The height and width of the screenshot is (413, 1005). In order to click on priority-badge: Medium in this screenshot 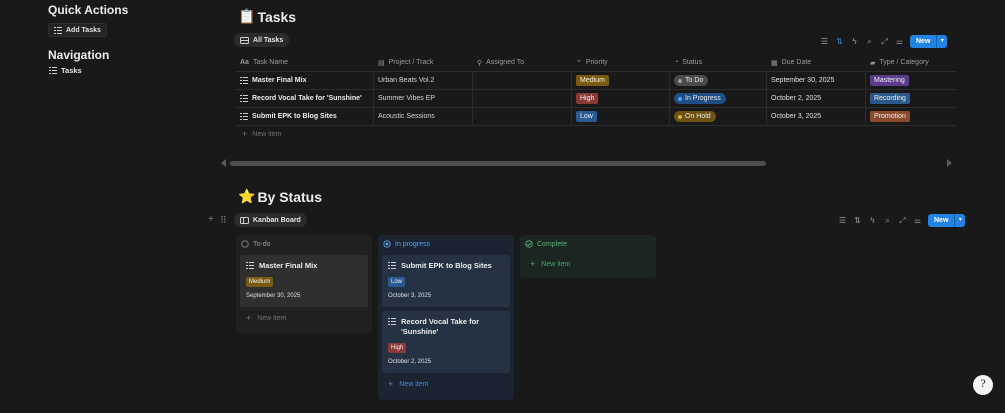, I will do `click(260, 282)`.